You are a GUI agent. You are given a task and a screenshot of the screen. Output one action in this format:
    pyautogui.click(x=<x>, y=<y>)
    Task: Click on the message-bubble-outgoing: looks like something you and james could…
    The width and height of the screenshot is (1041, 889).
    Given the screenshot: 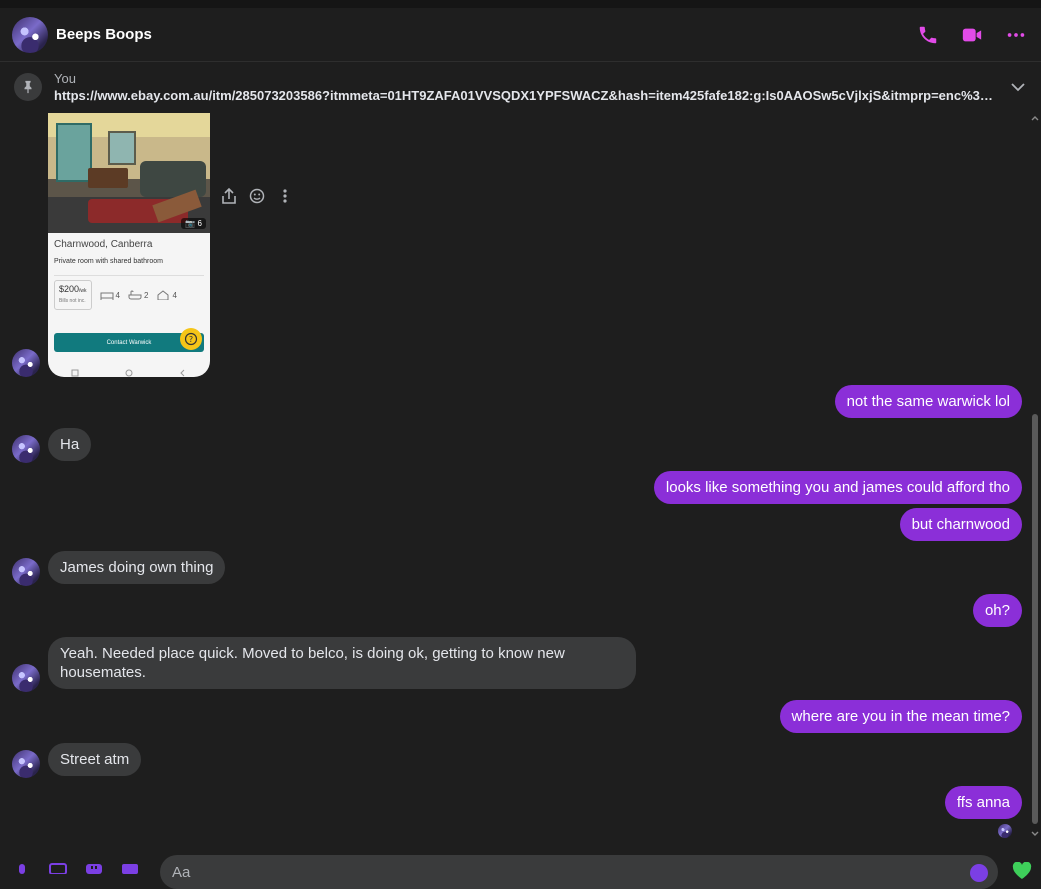 What is the action you would take?
    pyautogui.click(x=837, y=487)
    